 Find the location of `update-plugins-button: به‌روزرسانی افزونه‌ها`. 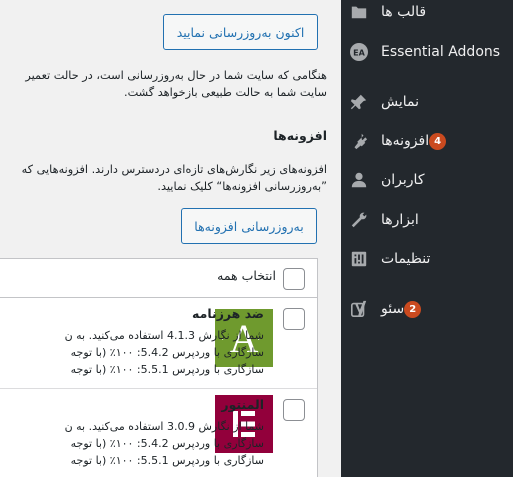

update-plugins-button: به‌روزرسانی افزونه‌ها is located at coordinates (249, 226).